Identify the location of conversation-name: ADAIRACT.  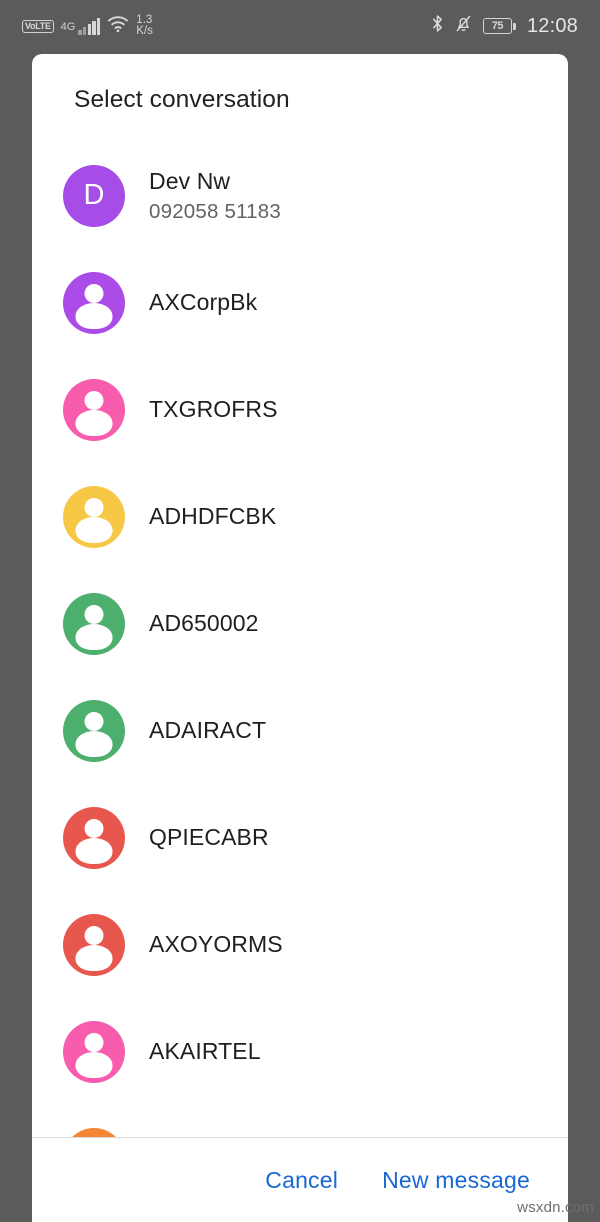
(208, 729).